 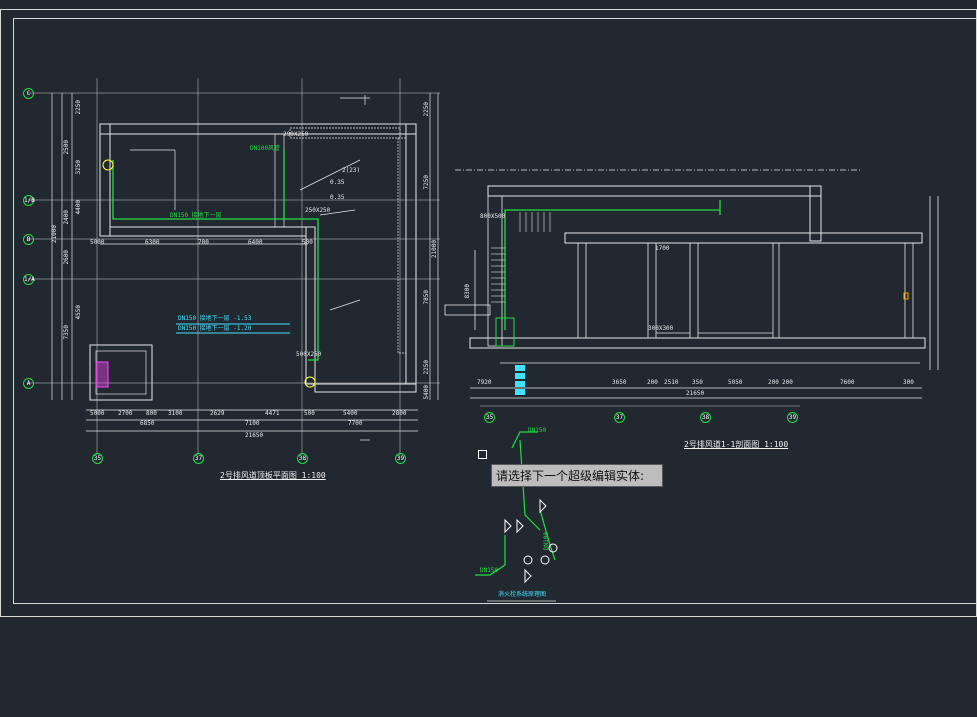 What do you see at coordinates (520, 380) in the screenshot?
I see `section-equipment` at bounding box center [520, 380].